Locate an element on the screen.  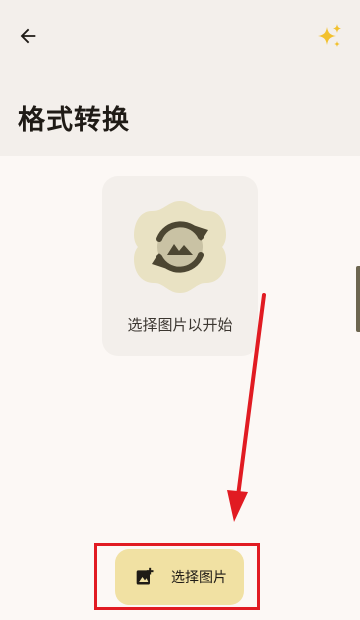
arrow-left-icon is located at coordinates (28, 36).